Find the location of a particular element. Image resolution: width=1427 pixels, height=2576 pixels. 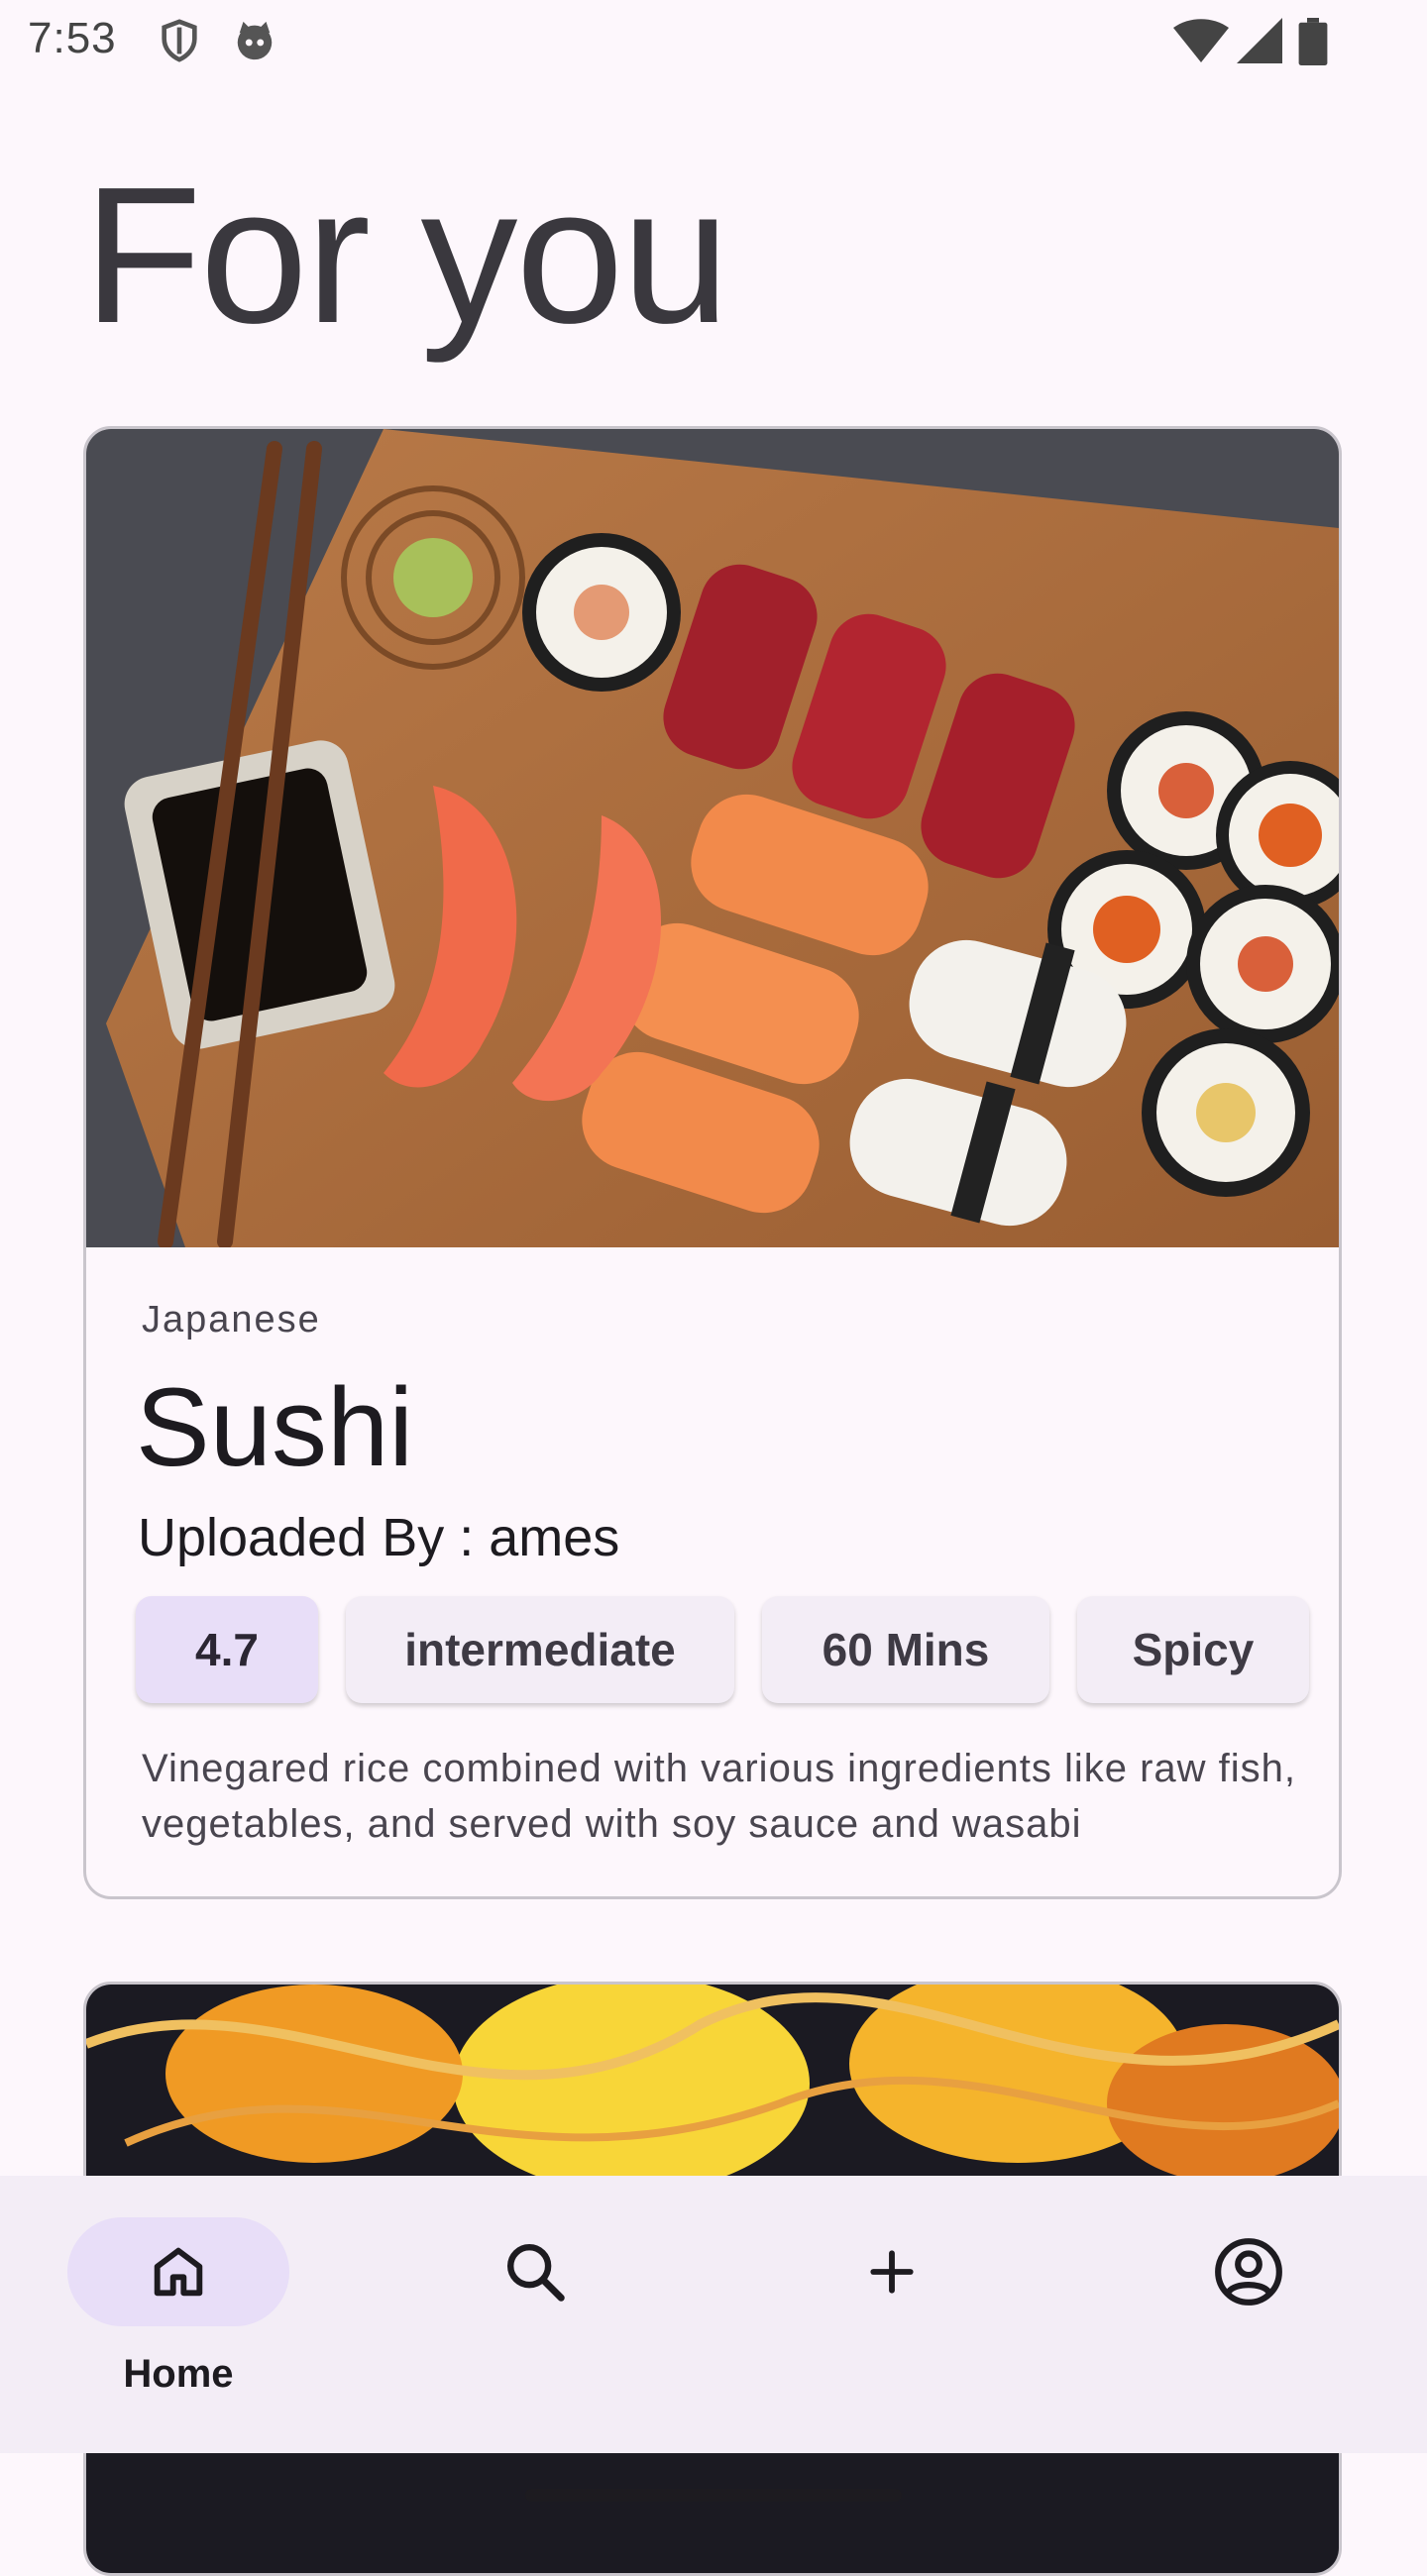

signal-icon is located at coordinates (1259, 41).